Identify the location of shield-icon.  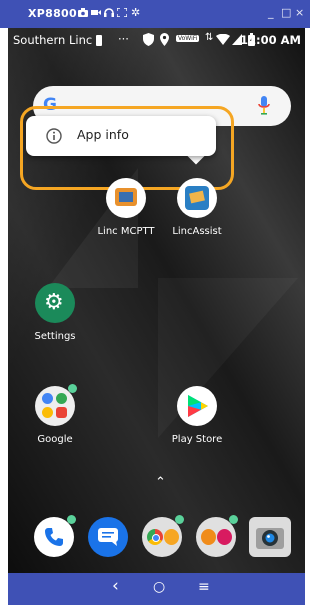
(148, 39).